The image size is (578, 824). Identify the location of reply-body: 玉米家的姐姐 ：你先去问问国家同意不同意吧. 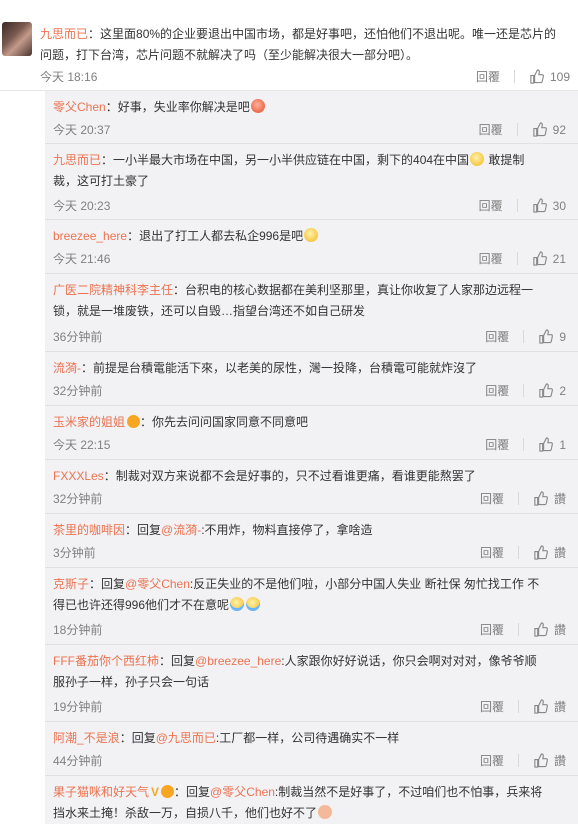
(300, 422).